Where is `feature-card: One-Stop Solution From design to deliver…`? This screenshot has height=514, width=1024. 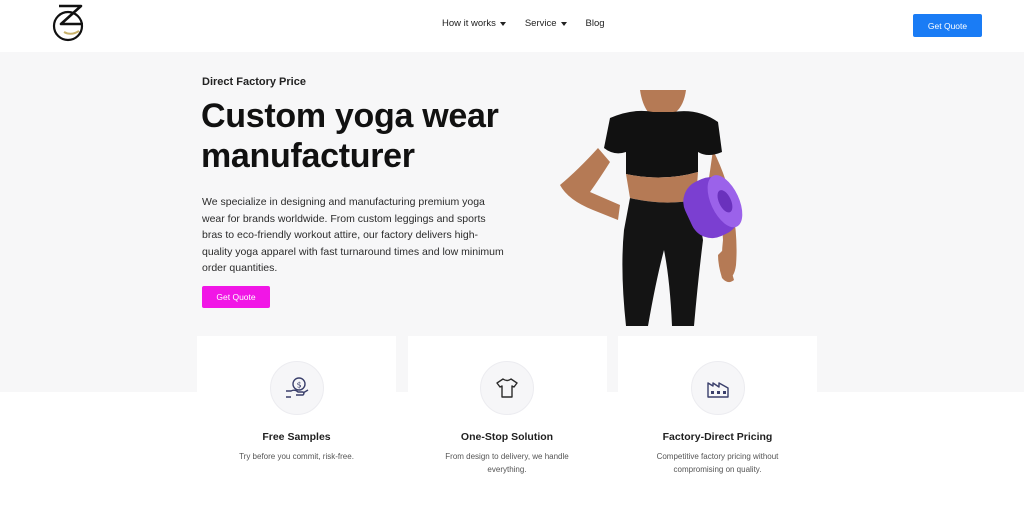
feature-card: One-Stop Solution From design to deliver… is located at coordinates (507, 418).